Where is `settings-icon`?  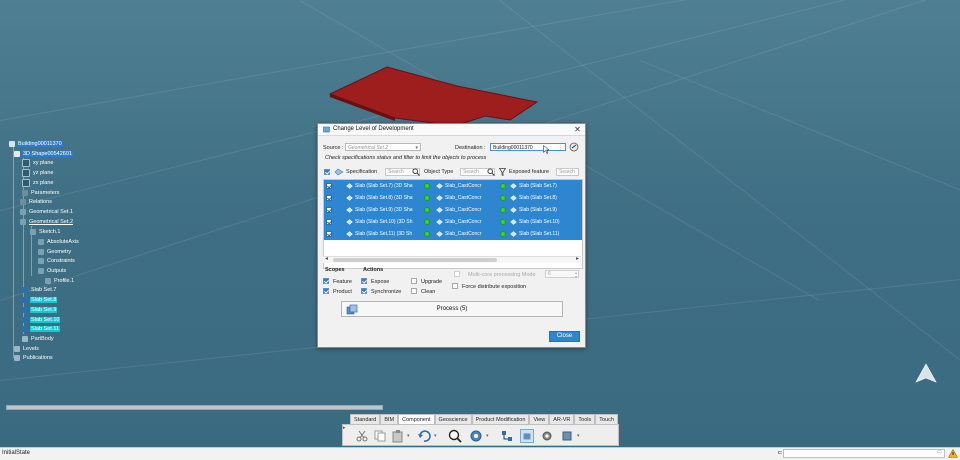 settings-icon is located at coordinates (476, 436).